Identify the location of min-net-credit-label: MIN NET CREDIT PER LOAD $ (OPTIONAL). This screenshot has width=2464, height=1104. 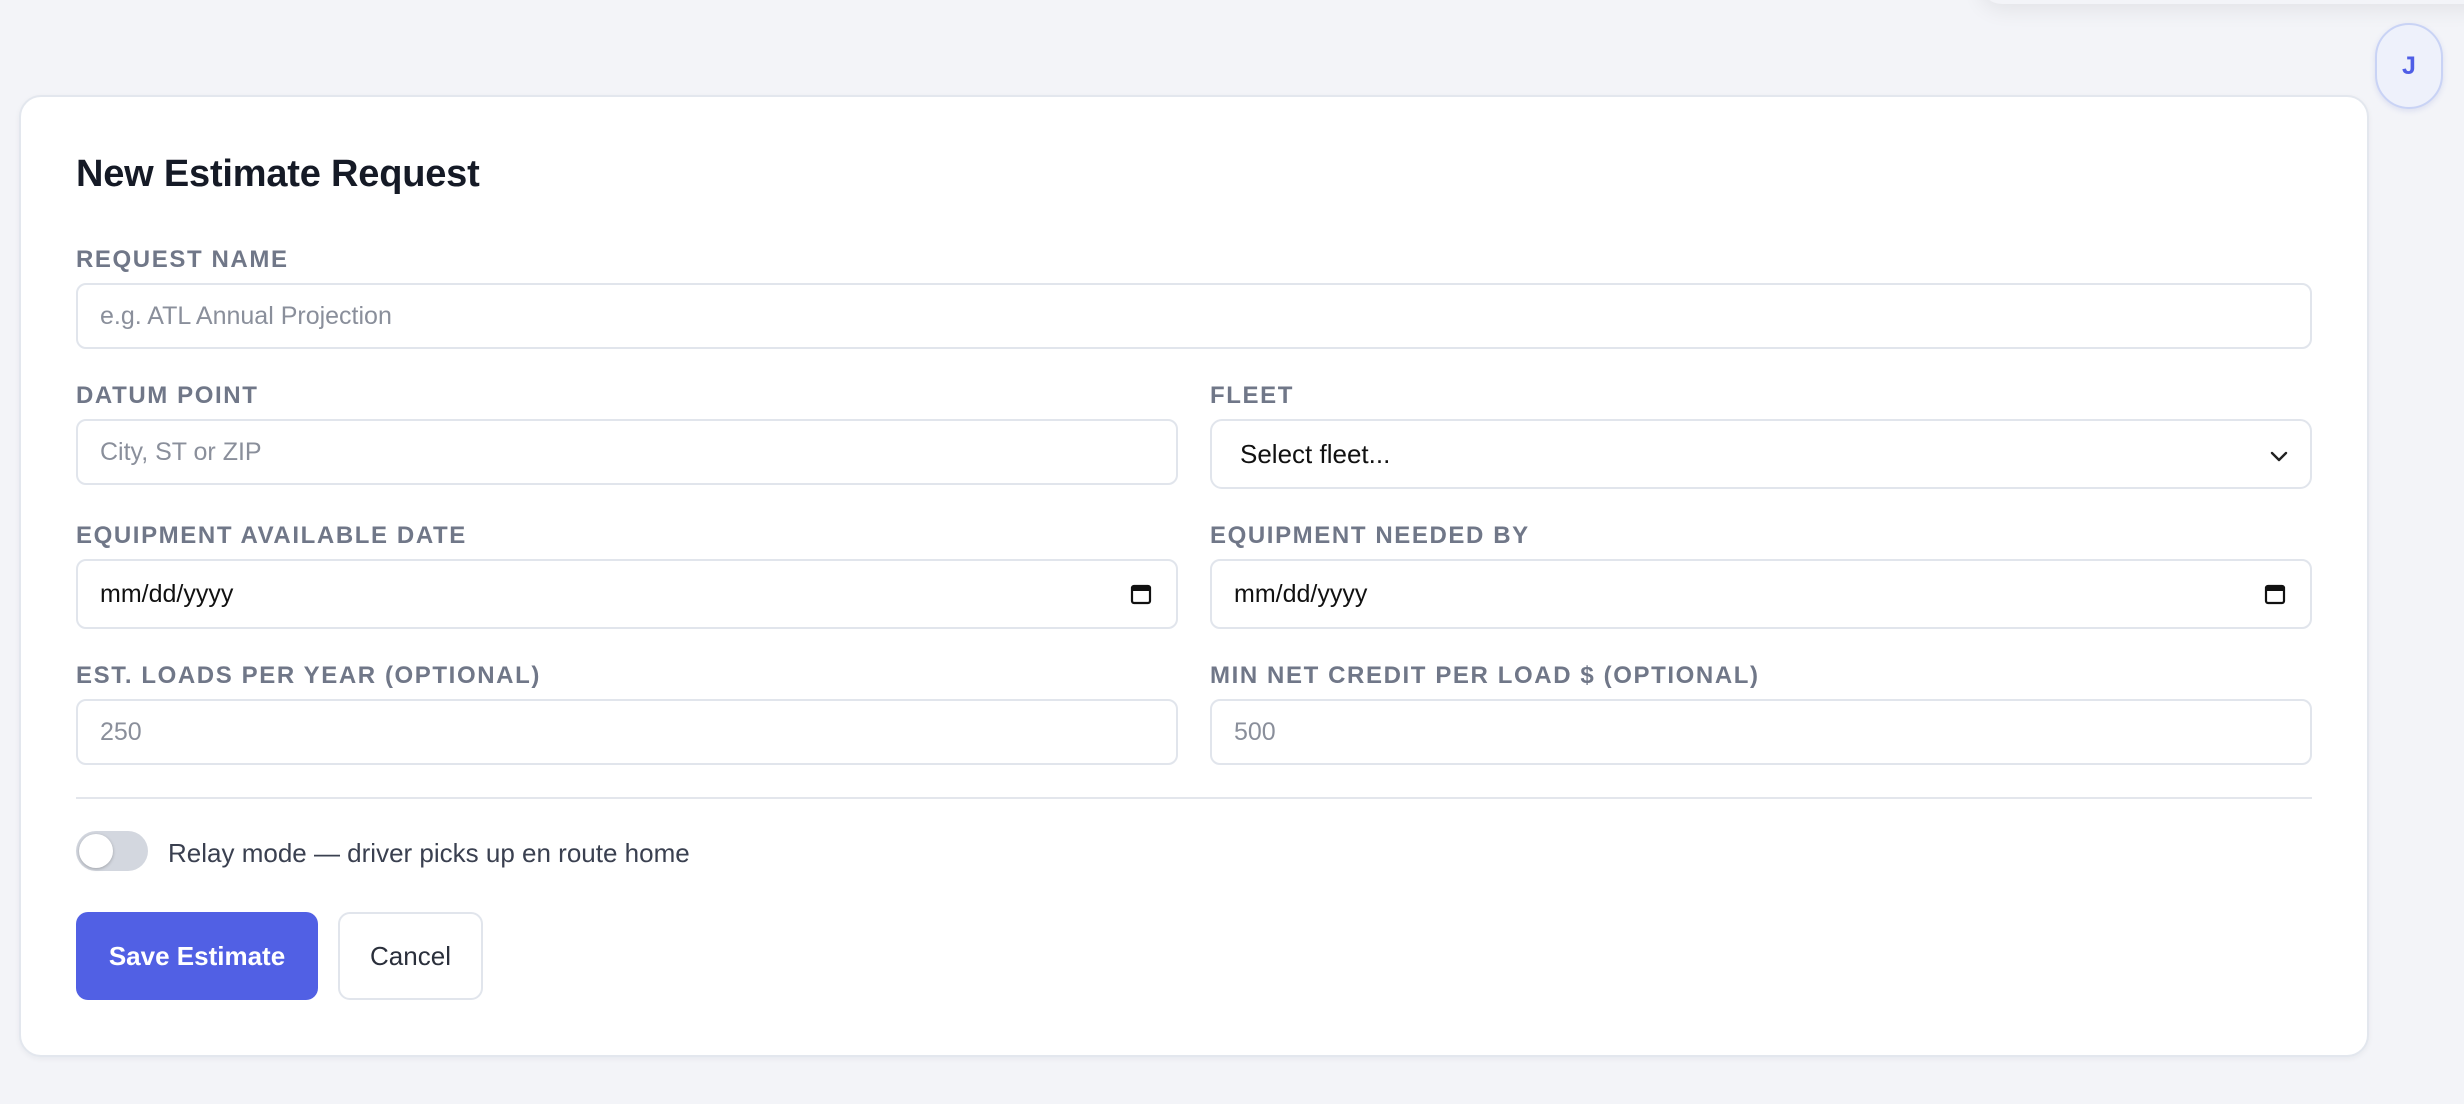
(1485, 675).